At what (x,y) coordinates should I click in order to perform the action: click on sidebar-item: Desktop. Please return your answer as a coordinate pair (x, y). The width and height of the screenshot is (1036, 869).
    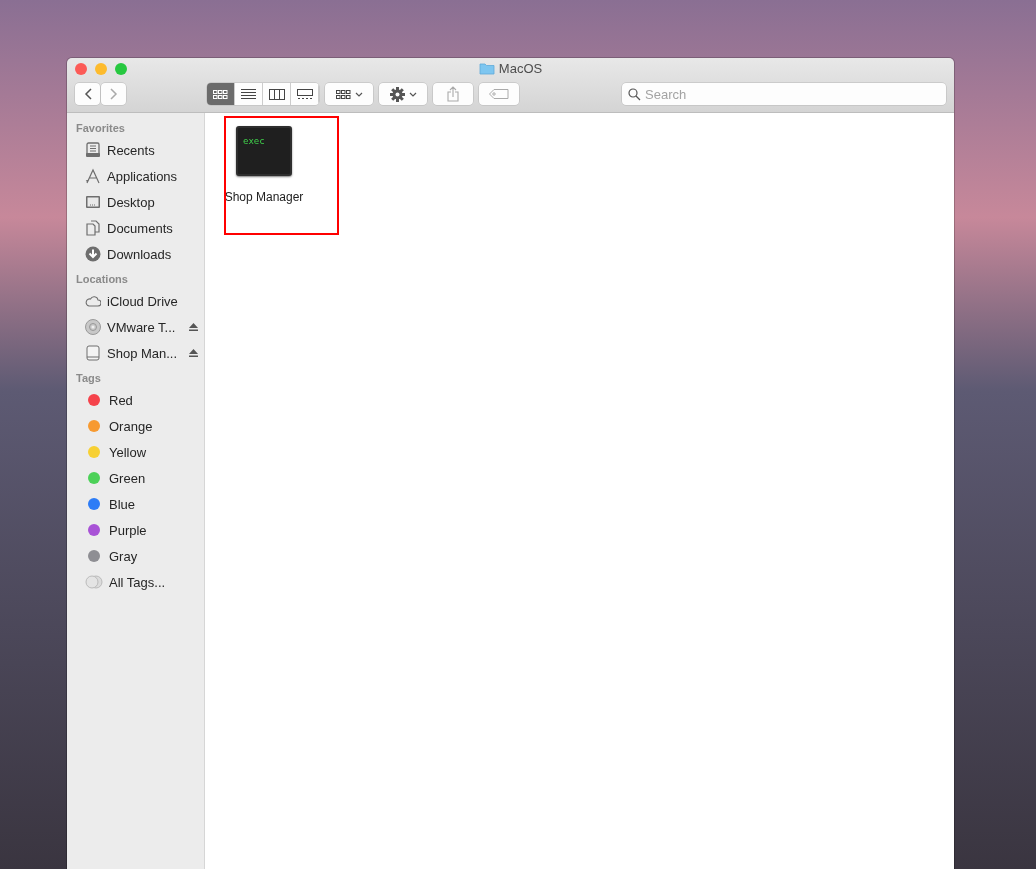
    Looking at the image, I should click on (140, 202).